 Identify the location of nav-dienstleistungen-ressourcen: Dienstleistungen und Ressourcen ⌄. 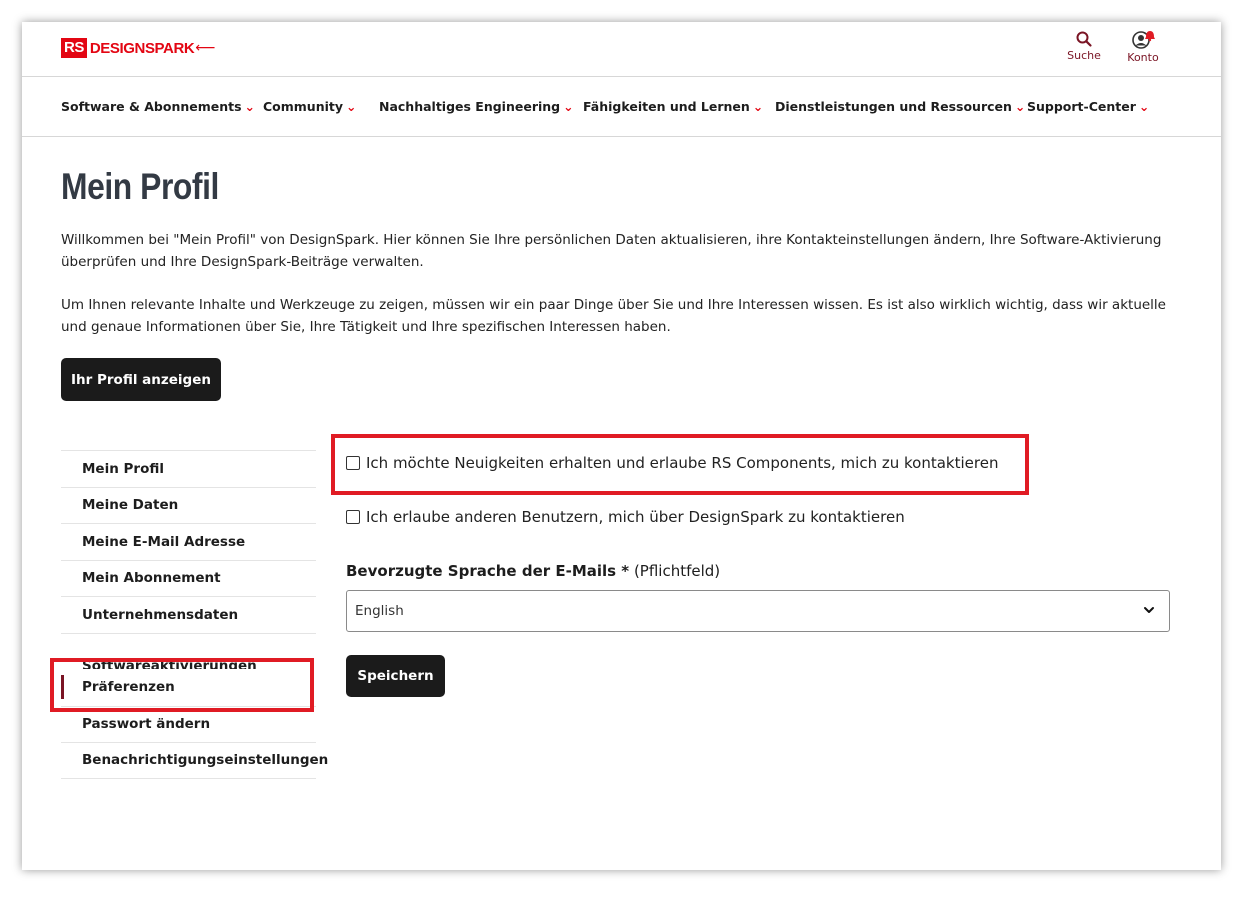
(900, 106).